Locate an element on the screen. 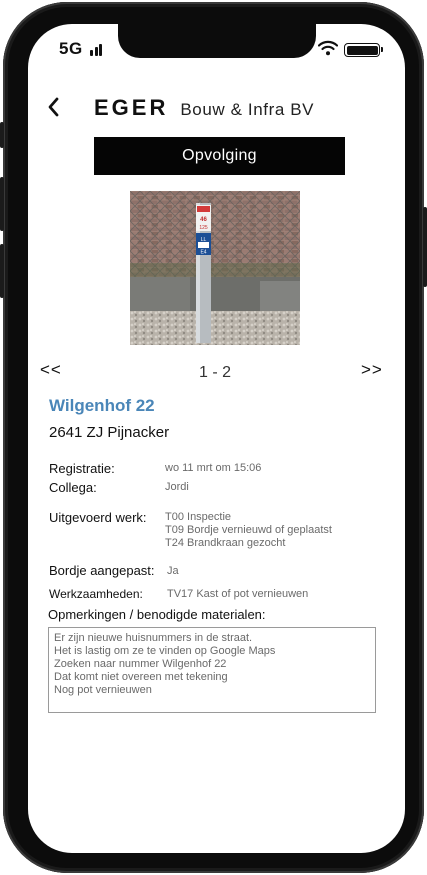 This screenshot has width=427, height=875. sign-low-value: LL is located at coordinates (204, 240).